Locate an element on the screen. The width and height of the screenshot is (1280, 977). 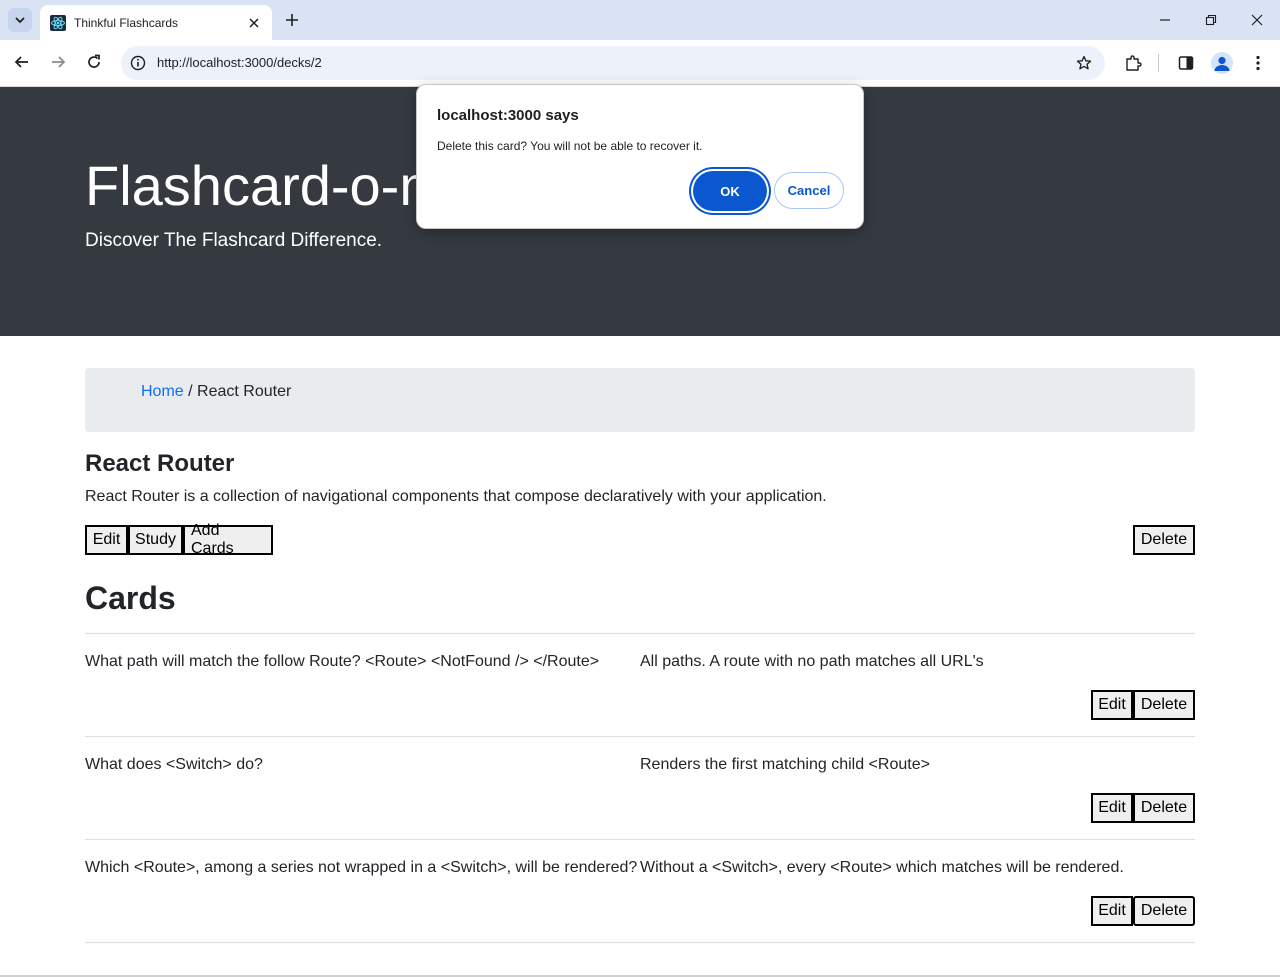
restore-button is located at coordinates (1211, 20).